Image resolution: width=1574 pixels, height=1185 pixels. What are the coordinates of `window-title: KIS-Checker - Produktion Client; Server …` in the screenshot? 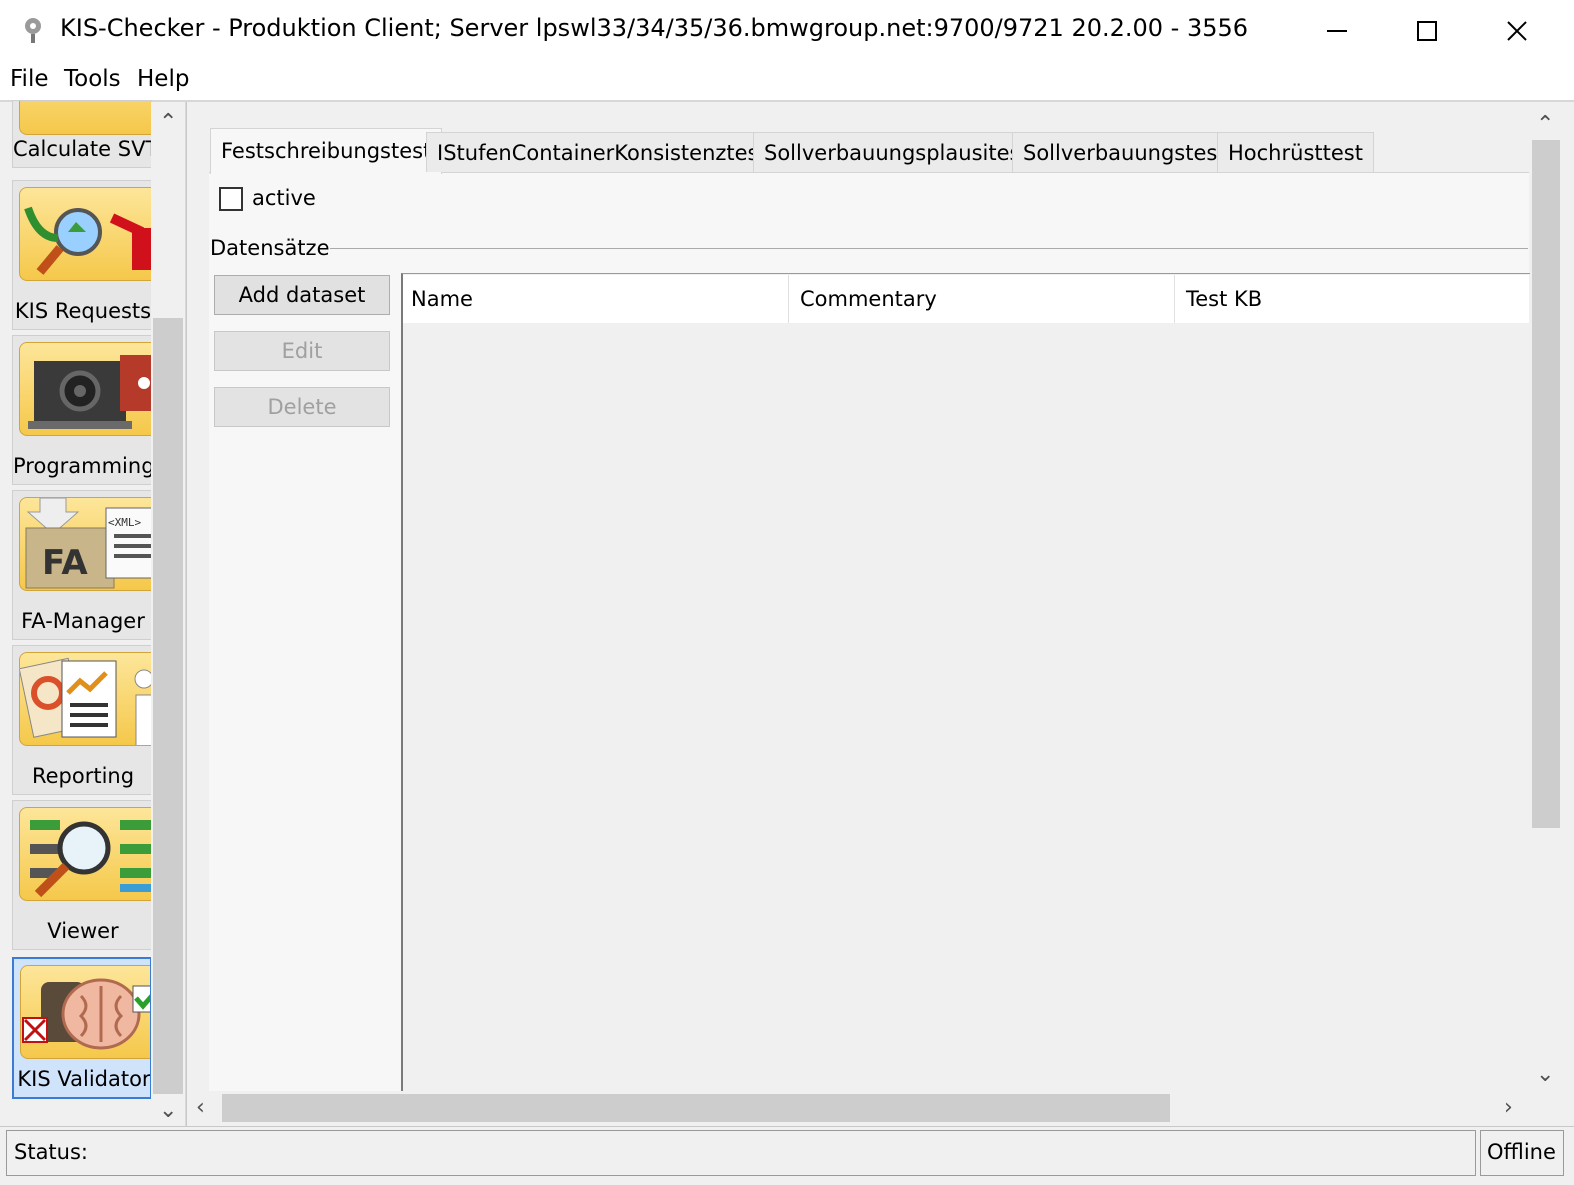 It's located at (654, 28).